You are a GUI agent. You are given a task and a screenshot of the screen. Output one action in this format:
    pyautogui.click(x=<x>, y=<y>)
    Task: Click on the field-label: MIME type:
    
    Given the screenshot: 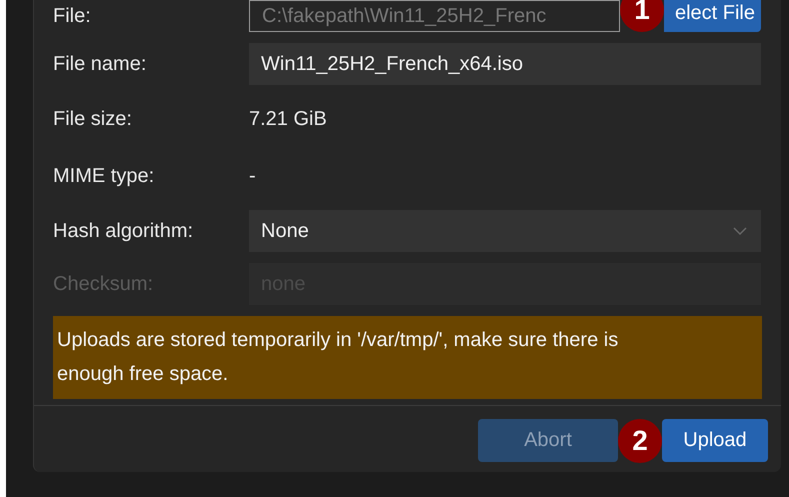 What is the action you would take?
    pyautogui.click(x=104, y=176)
    